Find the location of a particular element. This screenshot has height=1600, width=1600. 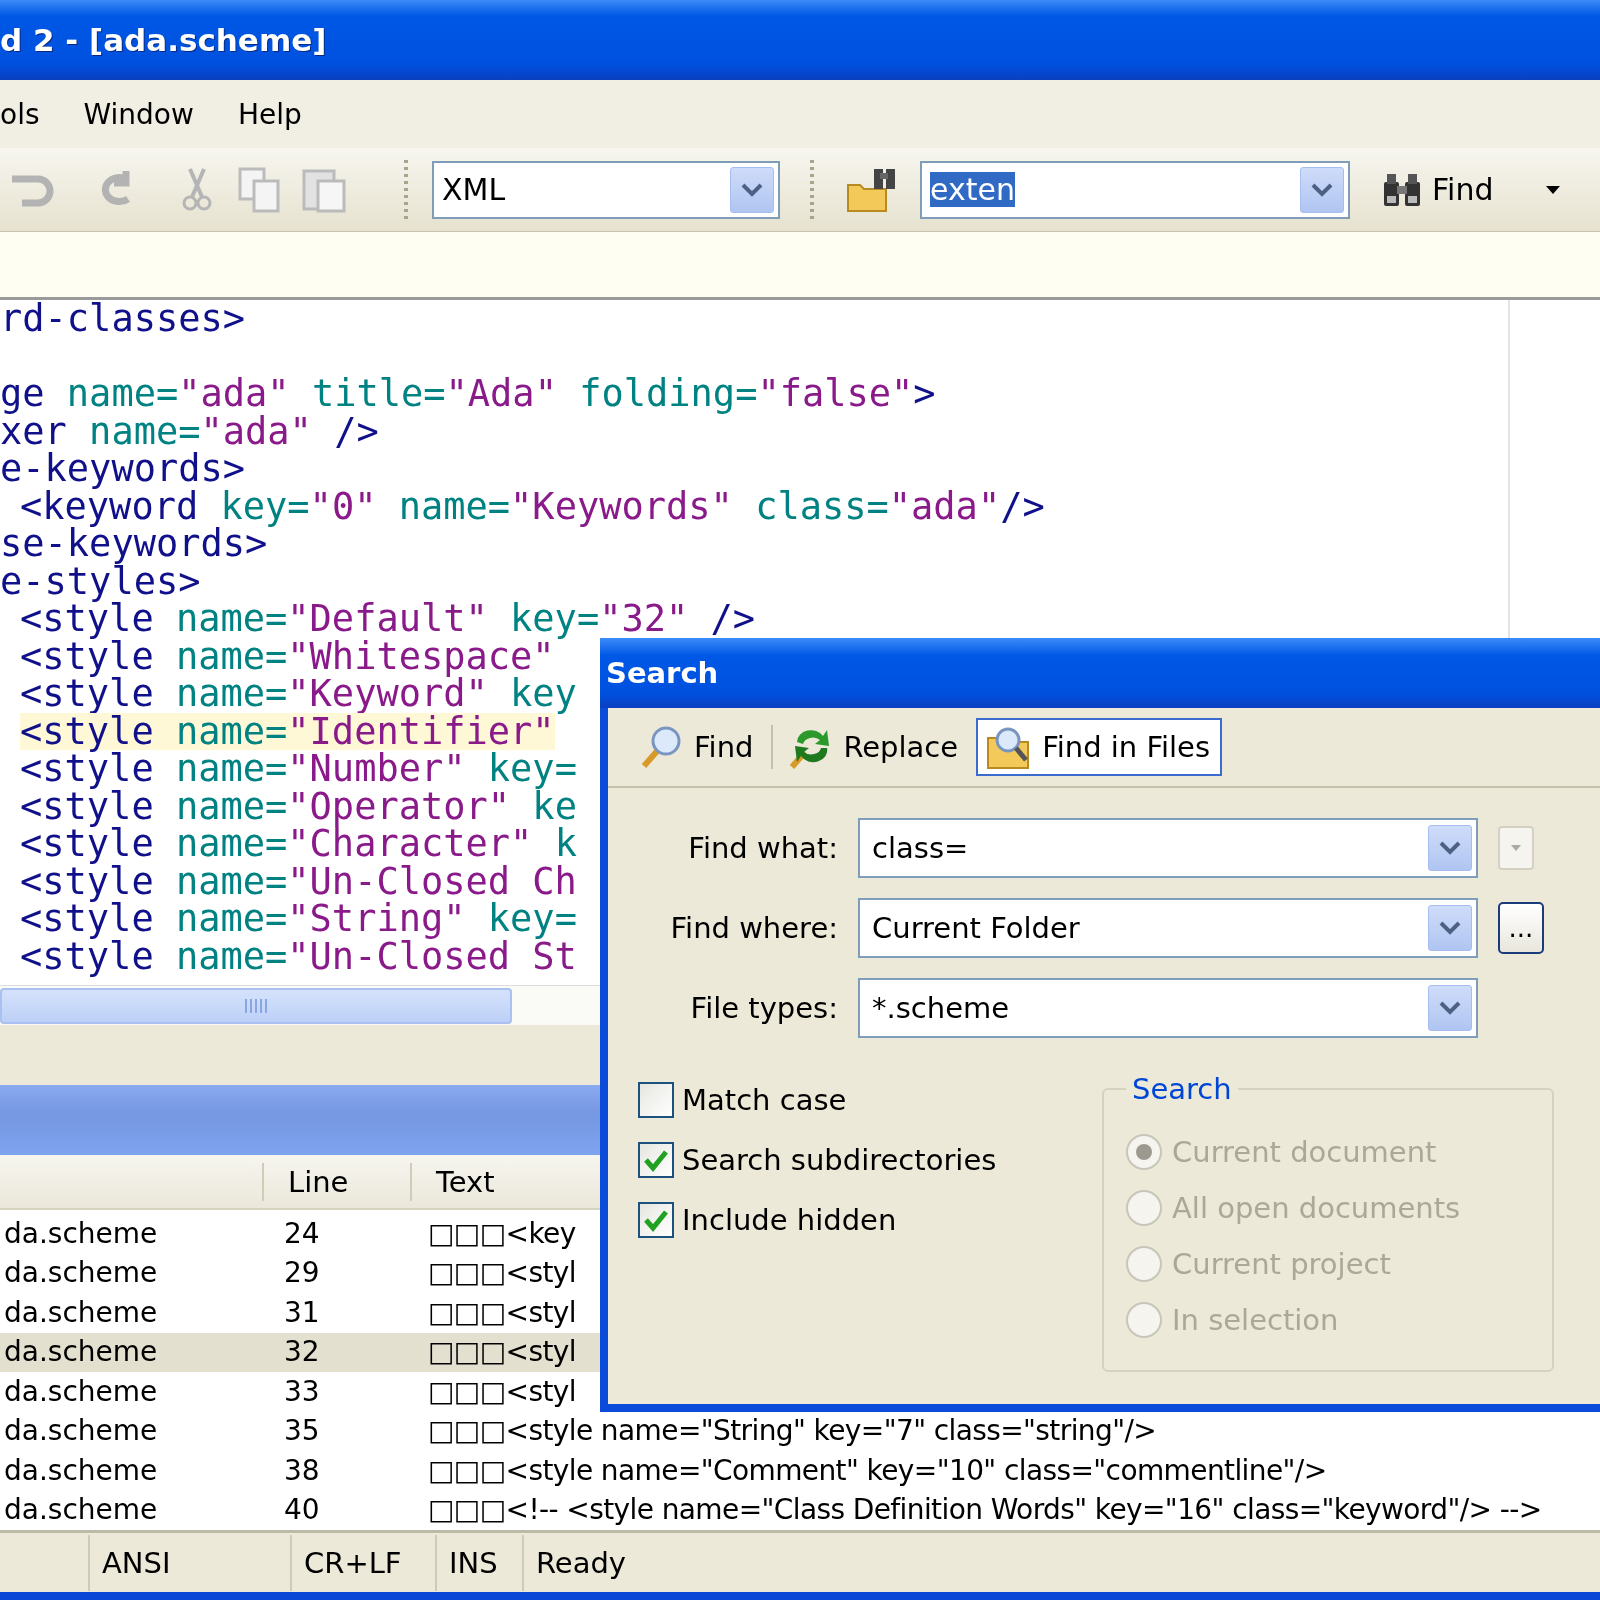

table-cell-text: □□□<key is located at coordinates (501, 1233).